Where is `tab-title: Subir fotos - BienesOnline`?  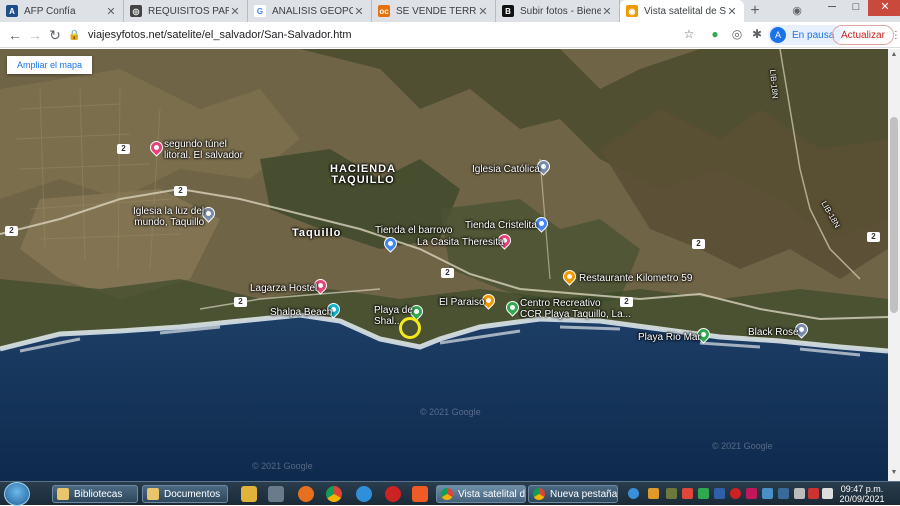
tab-title: Subir fotos - BienesOnline is located at coordinates (560, 11).